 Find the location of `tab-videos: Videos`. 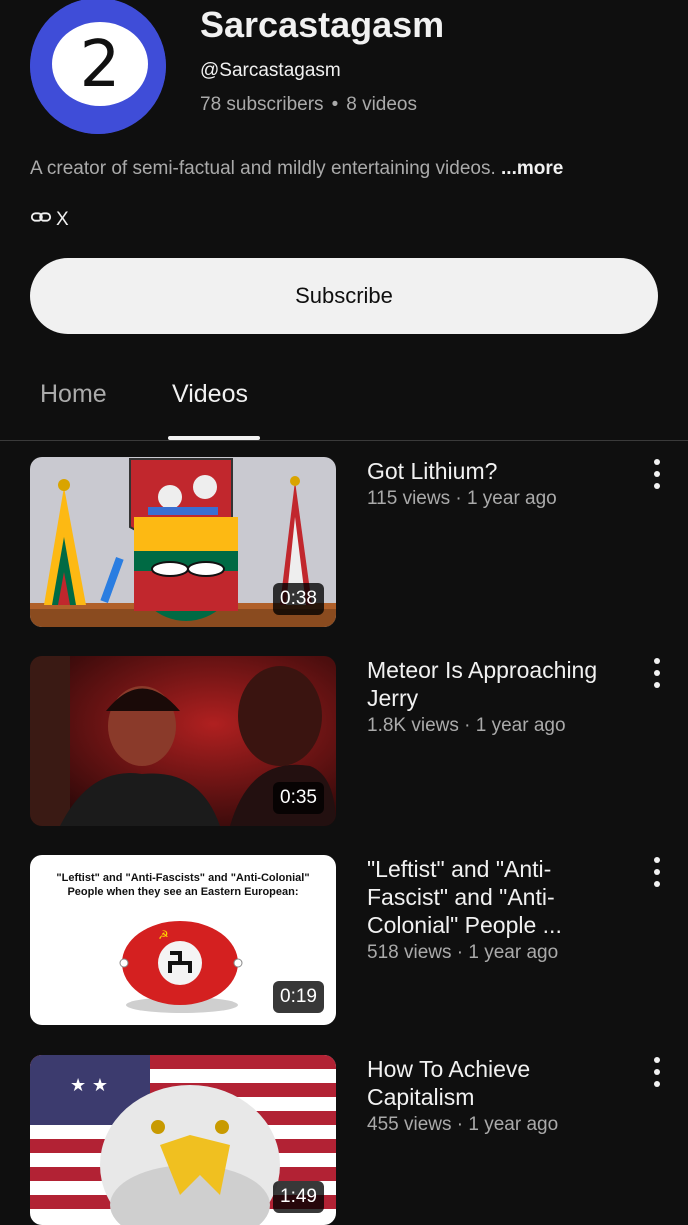

tab-videos: Videos is located at coordinates (210, 394).